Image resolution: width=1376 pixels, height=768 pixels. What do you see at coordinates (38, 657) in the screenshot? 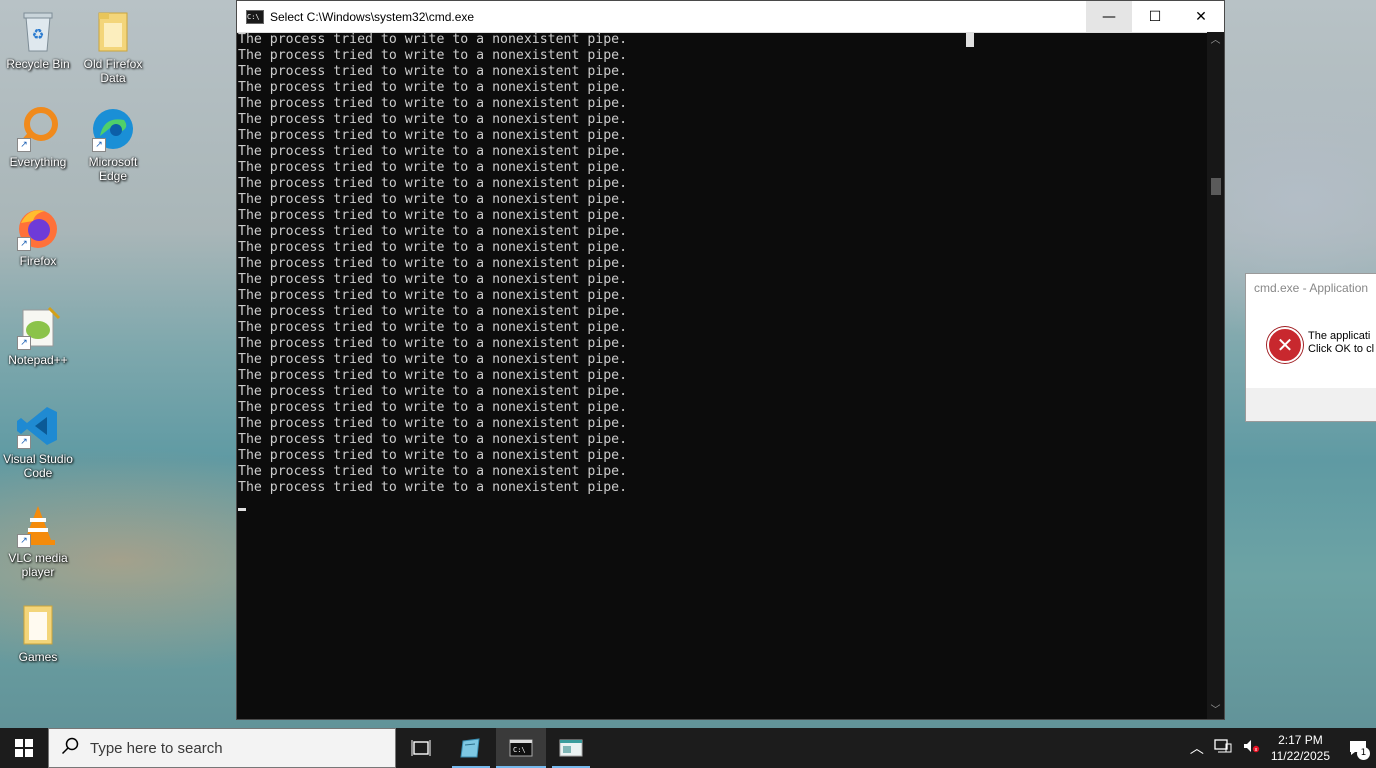
I see `desktop-icon-label: Games` at bounding box center [38, 657].